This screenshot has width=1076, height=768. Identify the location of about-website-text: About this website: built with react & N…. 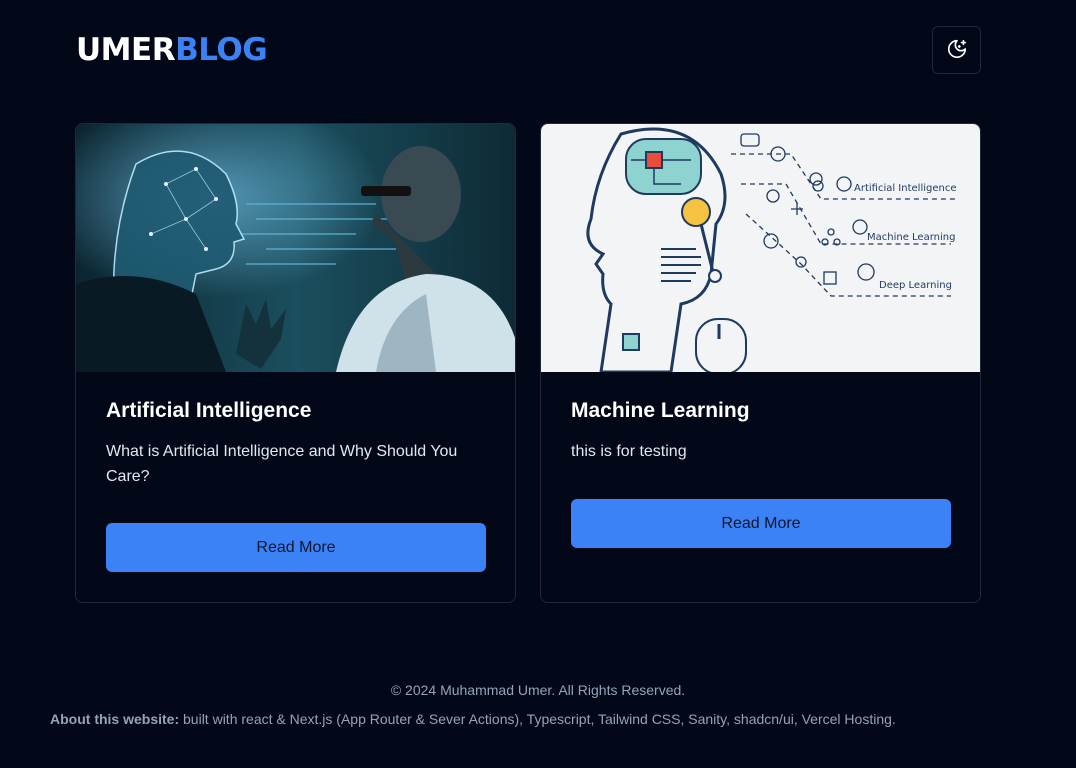
(473, 719).